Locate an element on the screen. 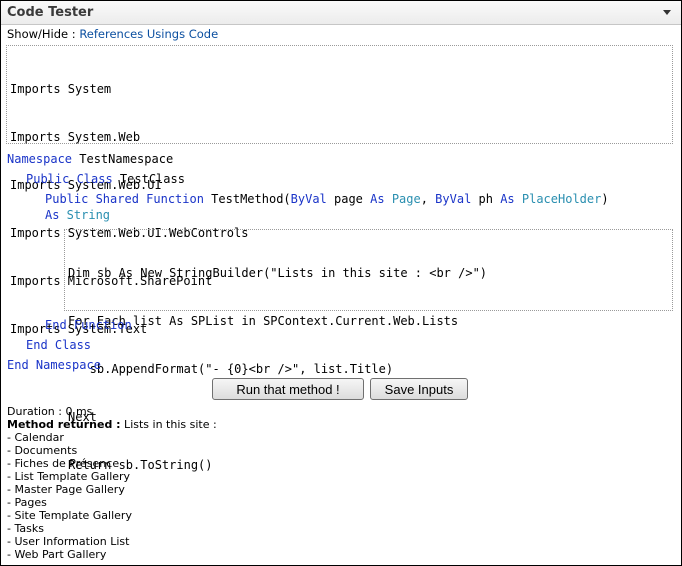  class-declaration: Public Class TestClass is located at coordinates (105, 179).